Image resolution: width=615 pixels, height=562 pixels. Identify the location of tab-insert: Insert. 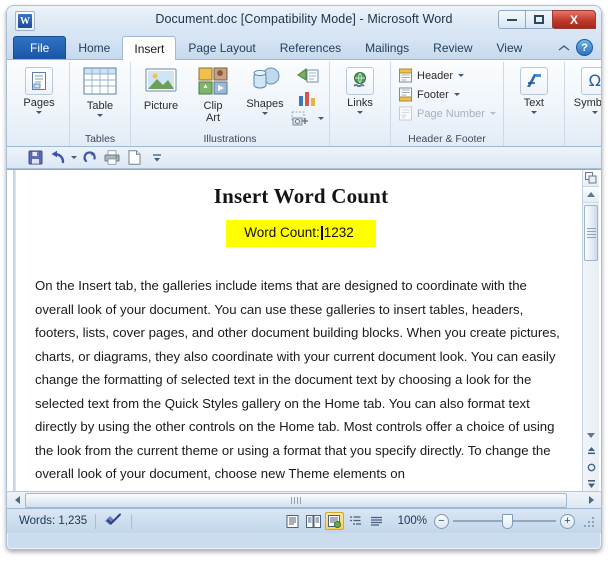
(149, 48).